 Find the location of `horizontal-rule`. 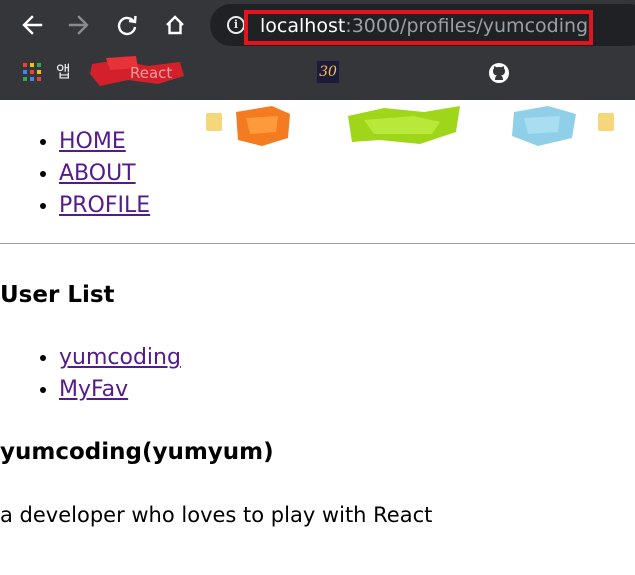

horizontal-rule is located at coordinates (317, 243).